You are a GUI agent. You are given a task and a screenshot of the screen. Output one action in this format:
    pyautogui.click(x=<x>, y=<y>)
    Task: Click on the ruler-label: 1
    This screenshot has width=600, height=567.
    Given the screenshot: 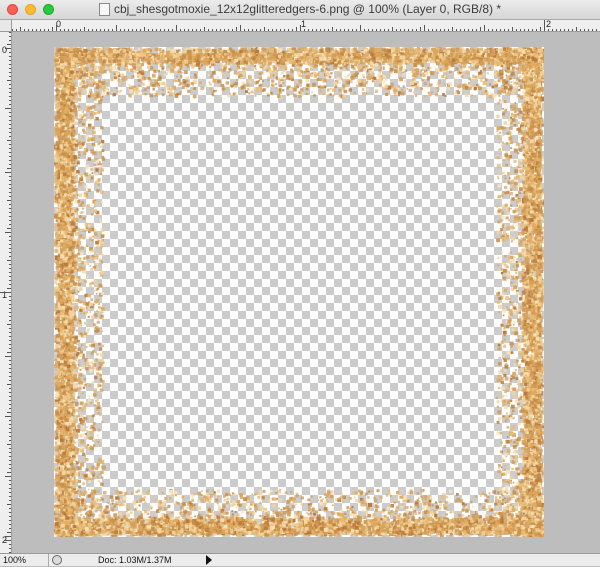 What is the action you would take?
    pyautogui.click(x=303, y=24)
    